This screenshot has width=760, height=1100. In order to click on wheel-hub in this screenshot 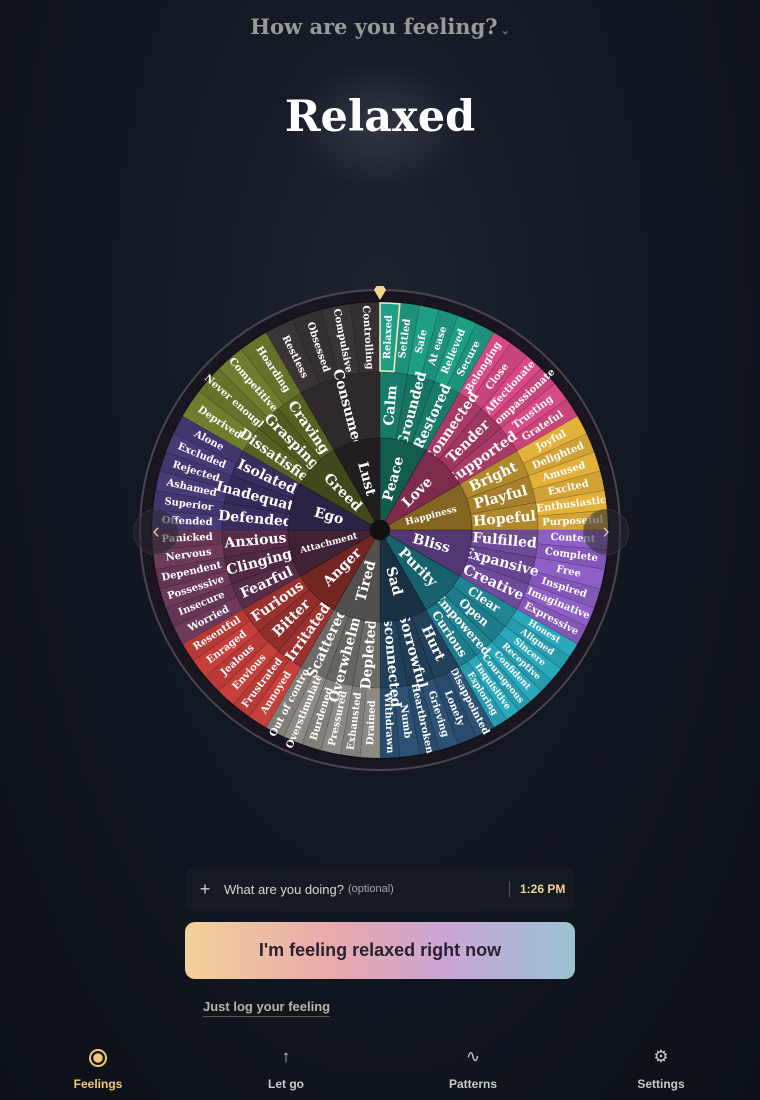, I will do `click(380, 530)`.